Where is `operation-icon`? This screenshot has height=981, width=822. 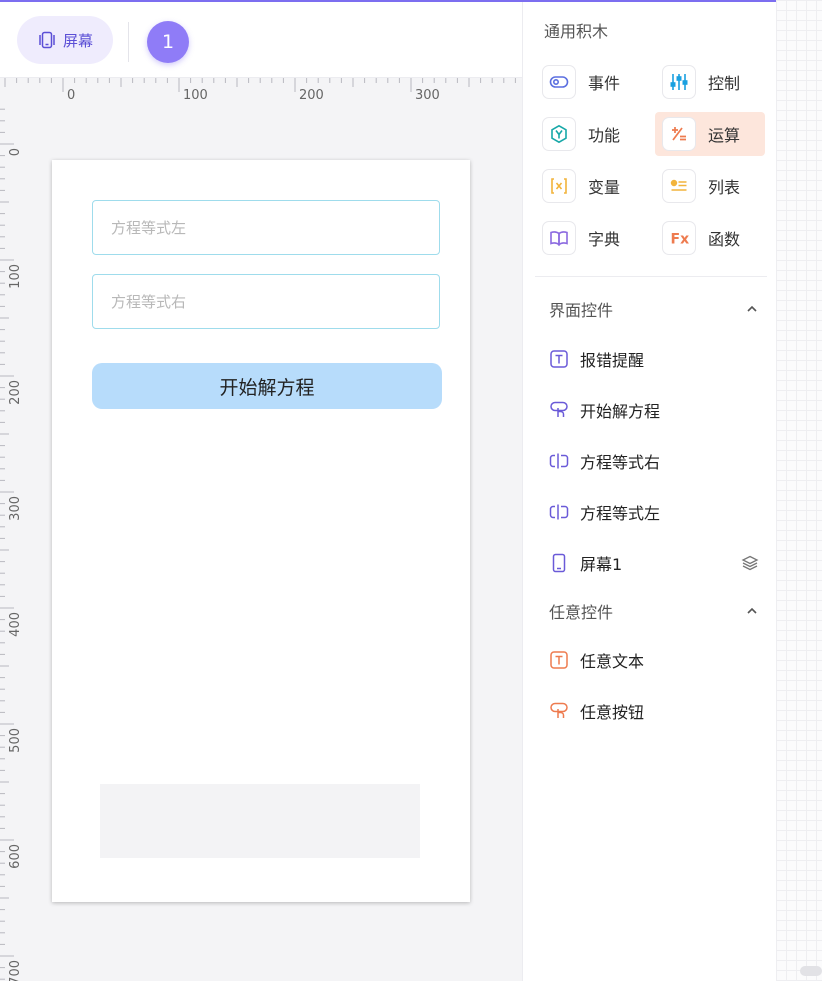 operation-icon is located at coordinates (679, 134).